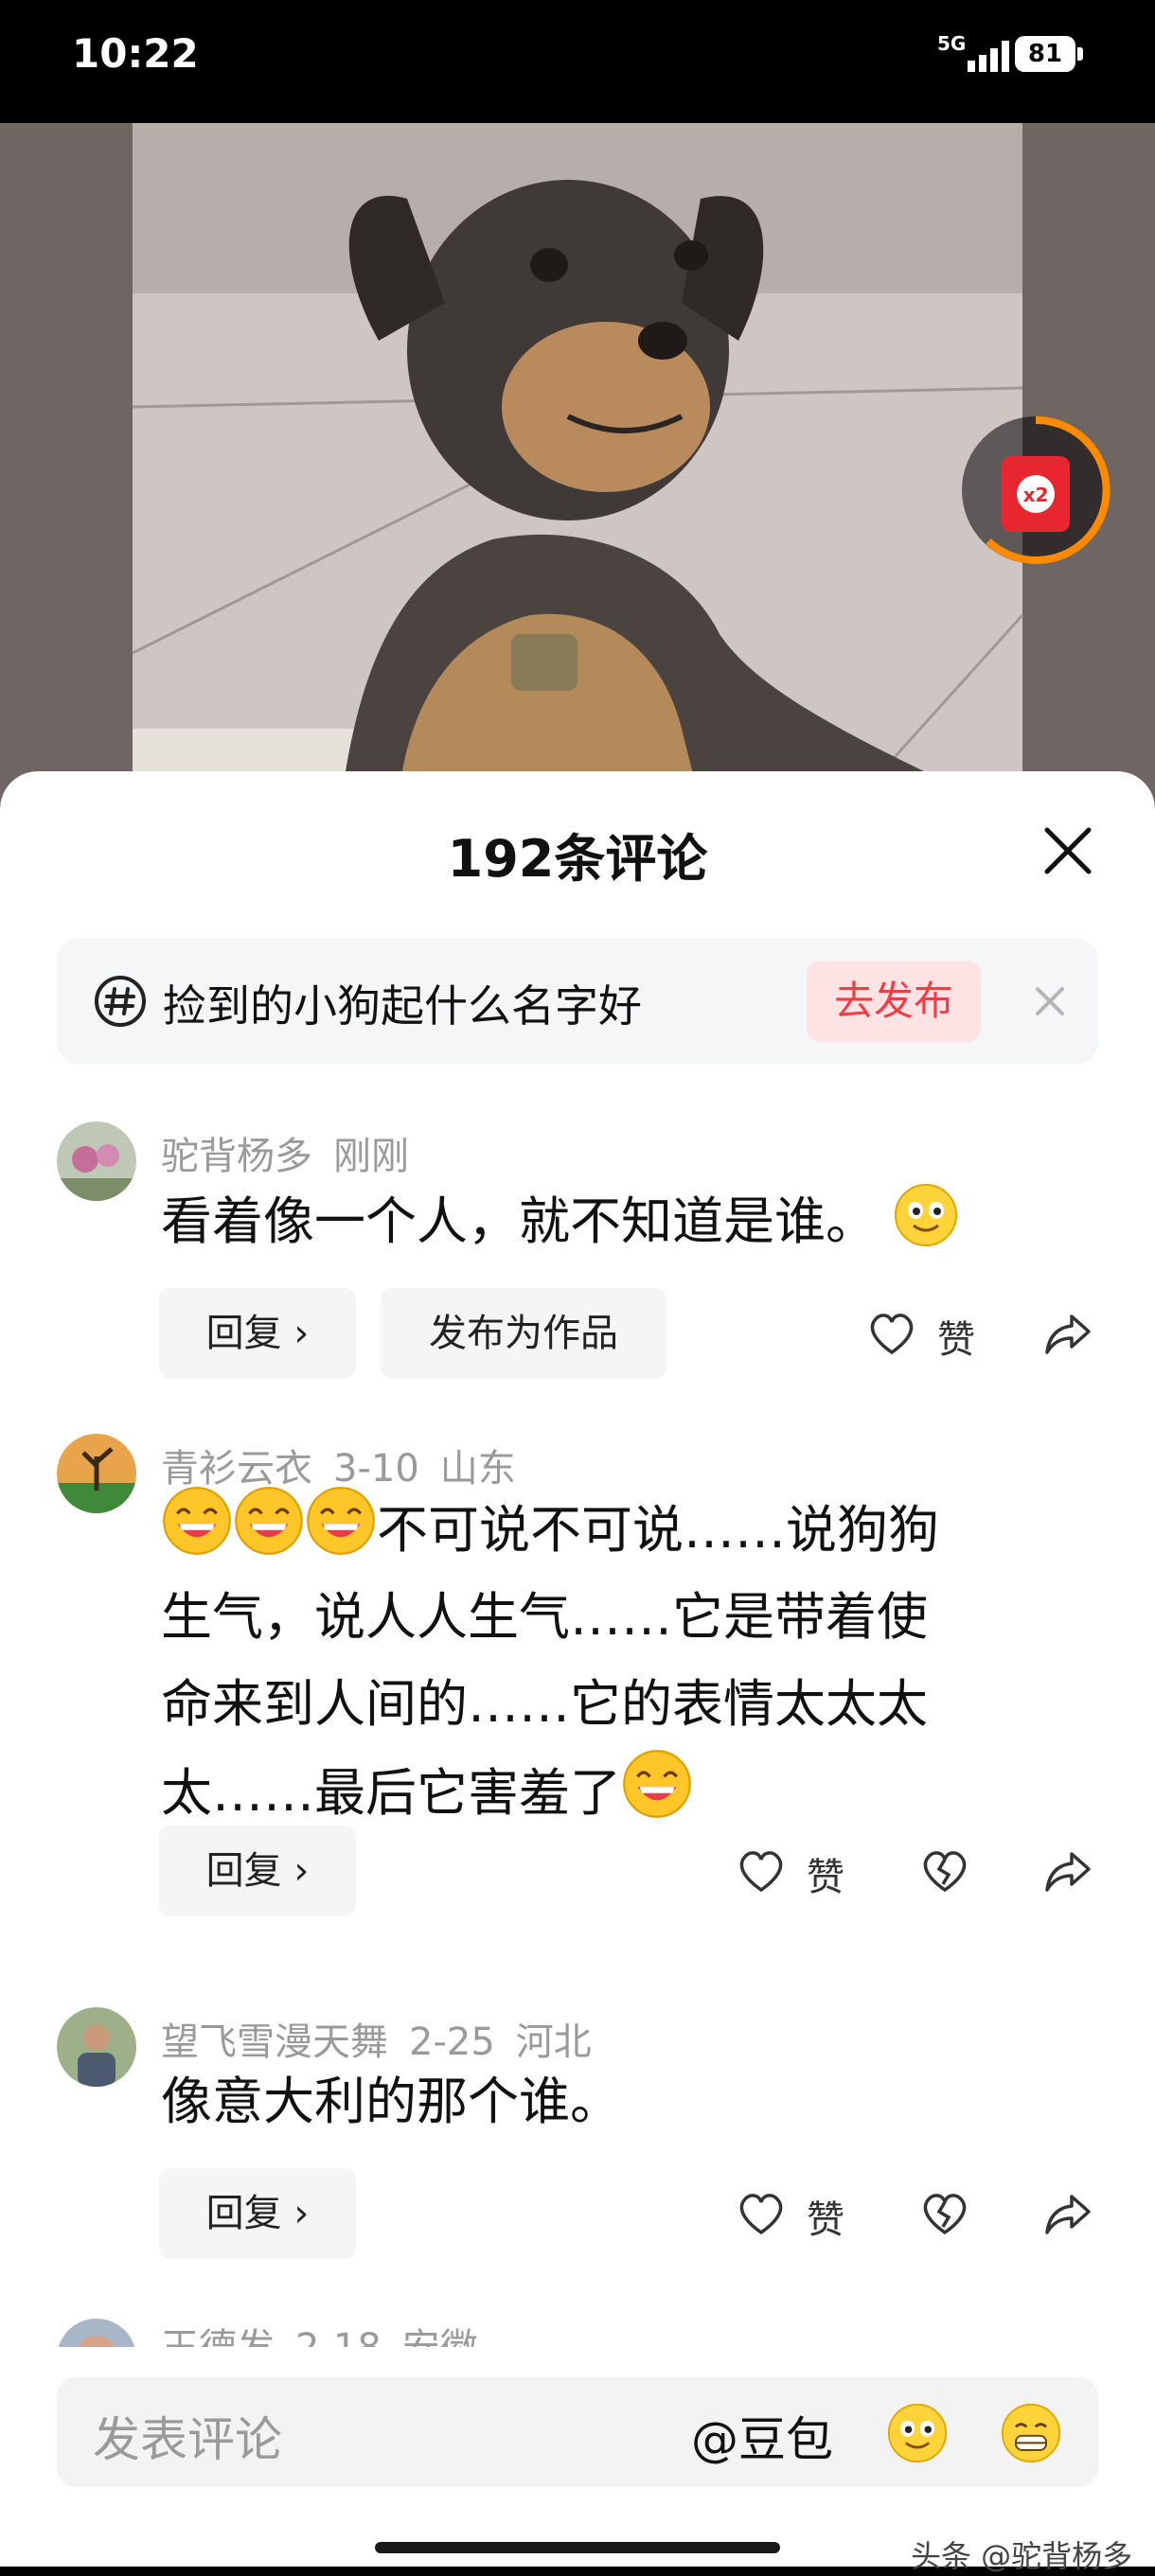  I want to click on comment-text-line: 太……最后它害羞了, so click(391, 1793).